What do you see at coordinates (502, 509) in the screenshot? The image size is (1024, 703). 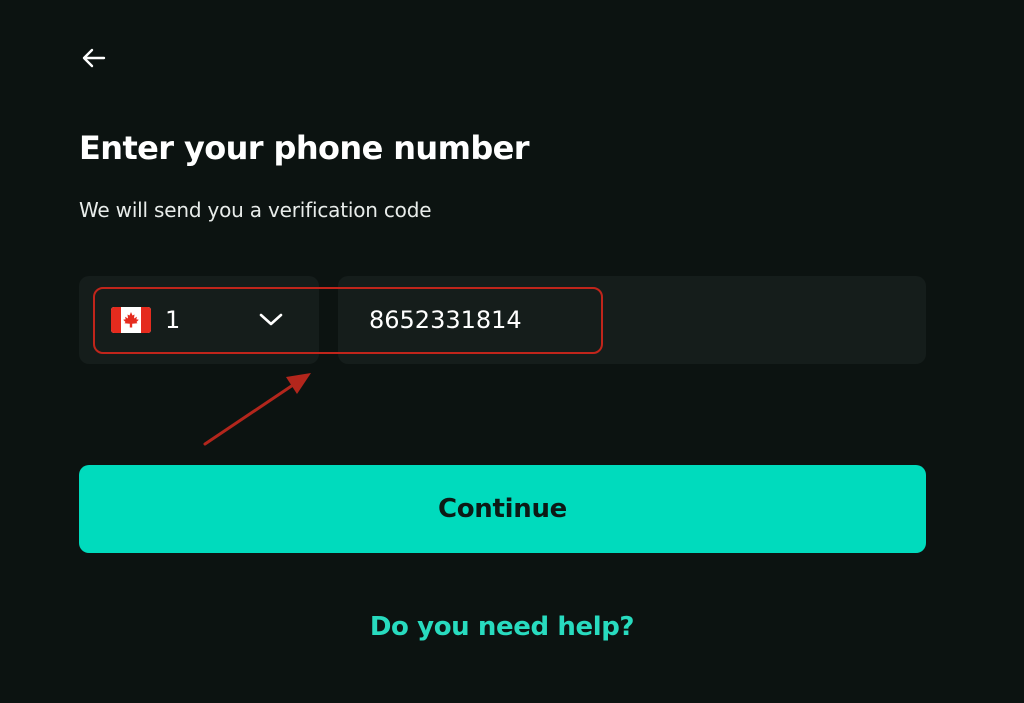 I see `continue-button: Continue` at bounding box center [502, 509].